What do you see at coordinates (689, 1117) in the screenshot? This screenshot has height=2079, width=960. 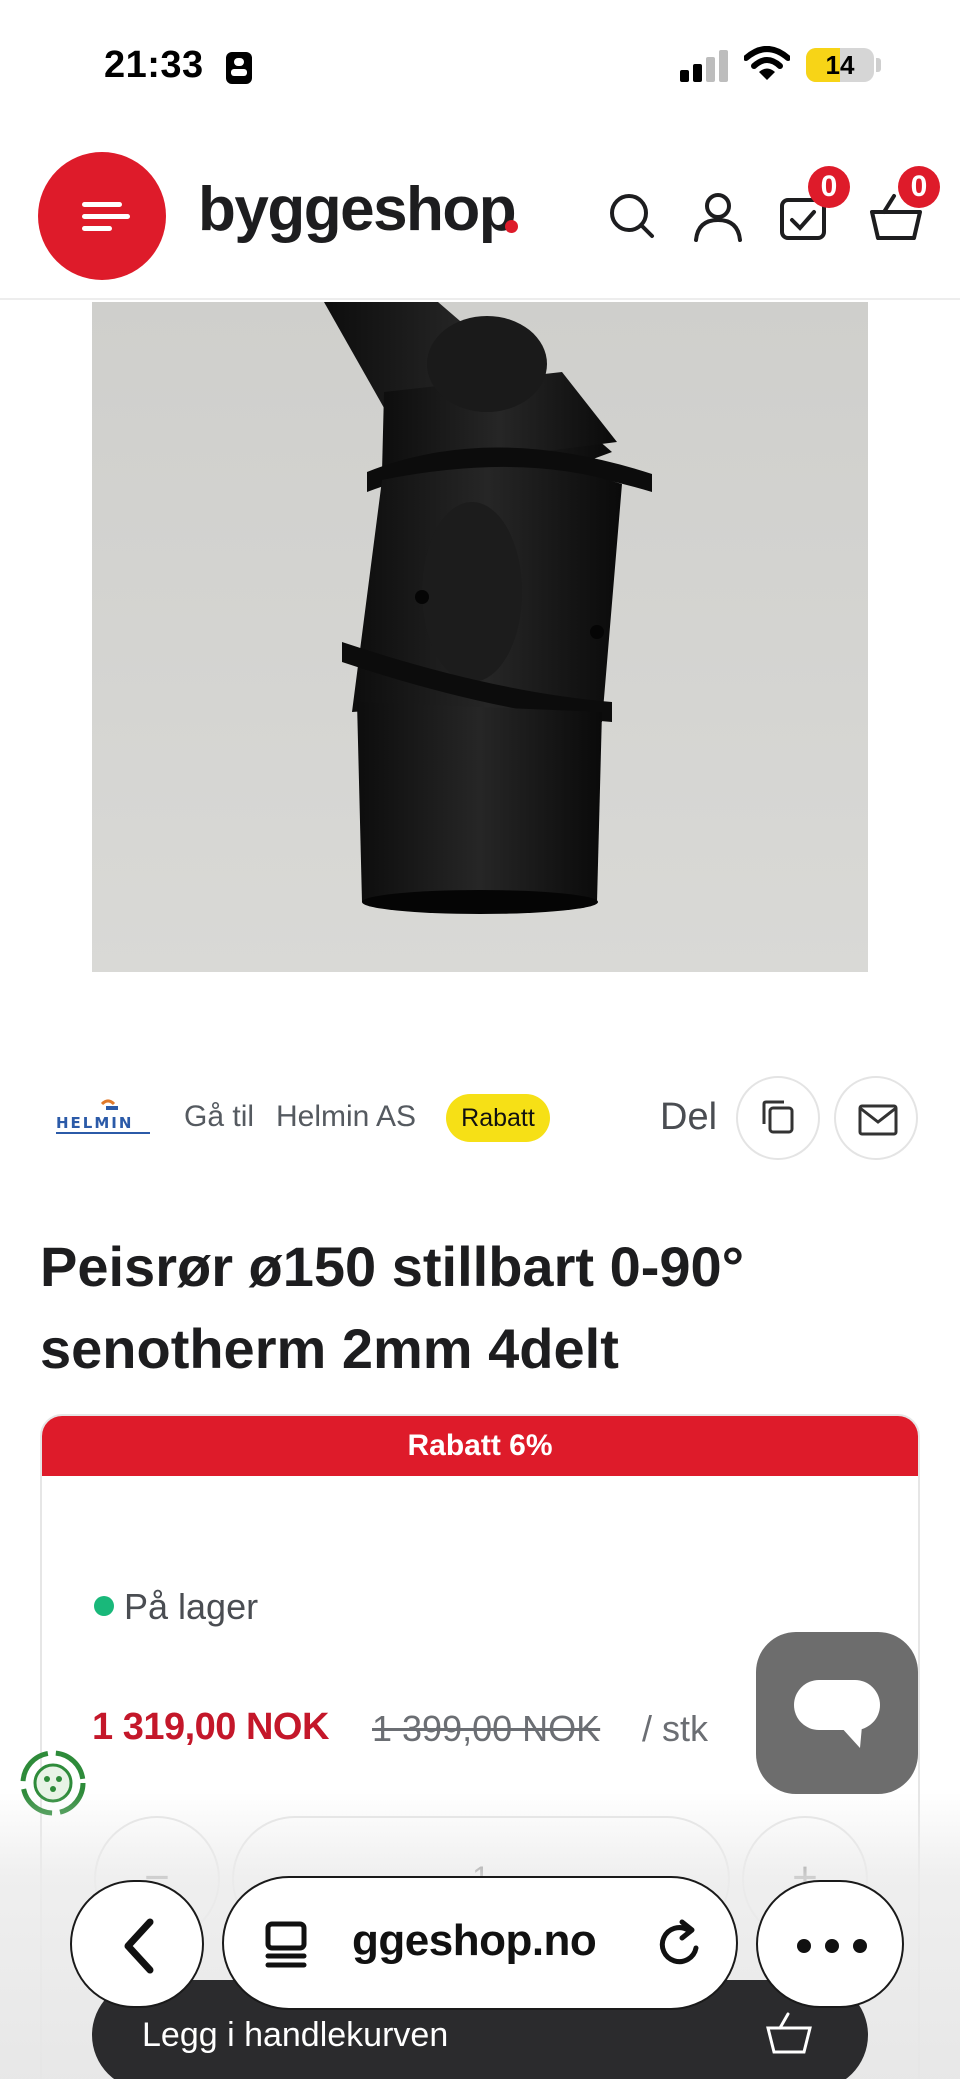 I see `share-label: Del` at bounding box center [689, 1117].